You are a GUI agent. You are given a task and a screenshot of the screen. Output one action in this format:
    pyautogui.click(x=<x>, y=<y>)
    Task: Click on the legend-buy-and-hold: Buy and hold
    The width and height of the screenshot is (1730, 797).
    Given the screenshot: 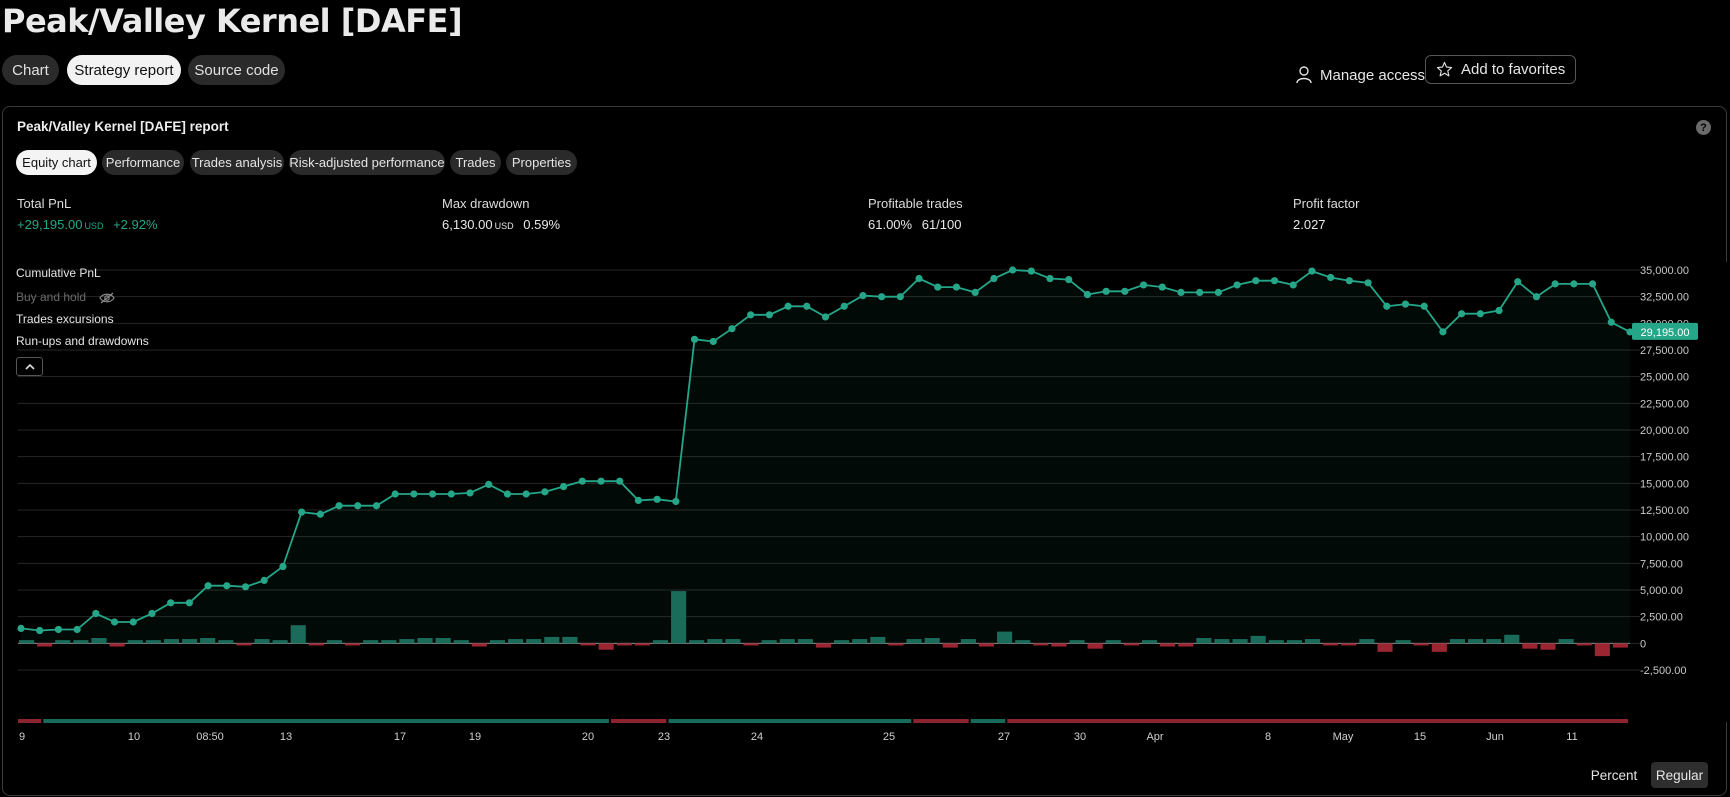 What is the action you would take?
    pyautogui.click(x=66, y=297)
    